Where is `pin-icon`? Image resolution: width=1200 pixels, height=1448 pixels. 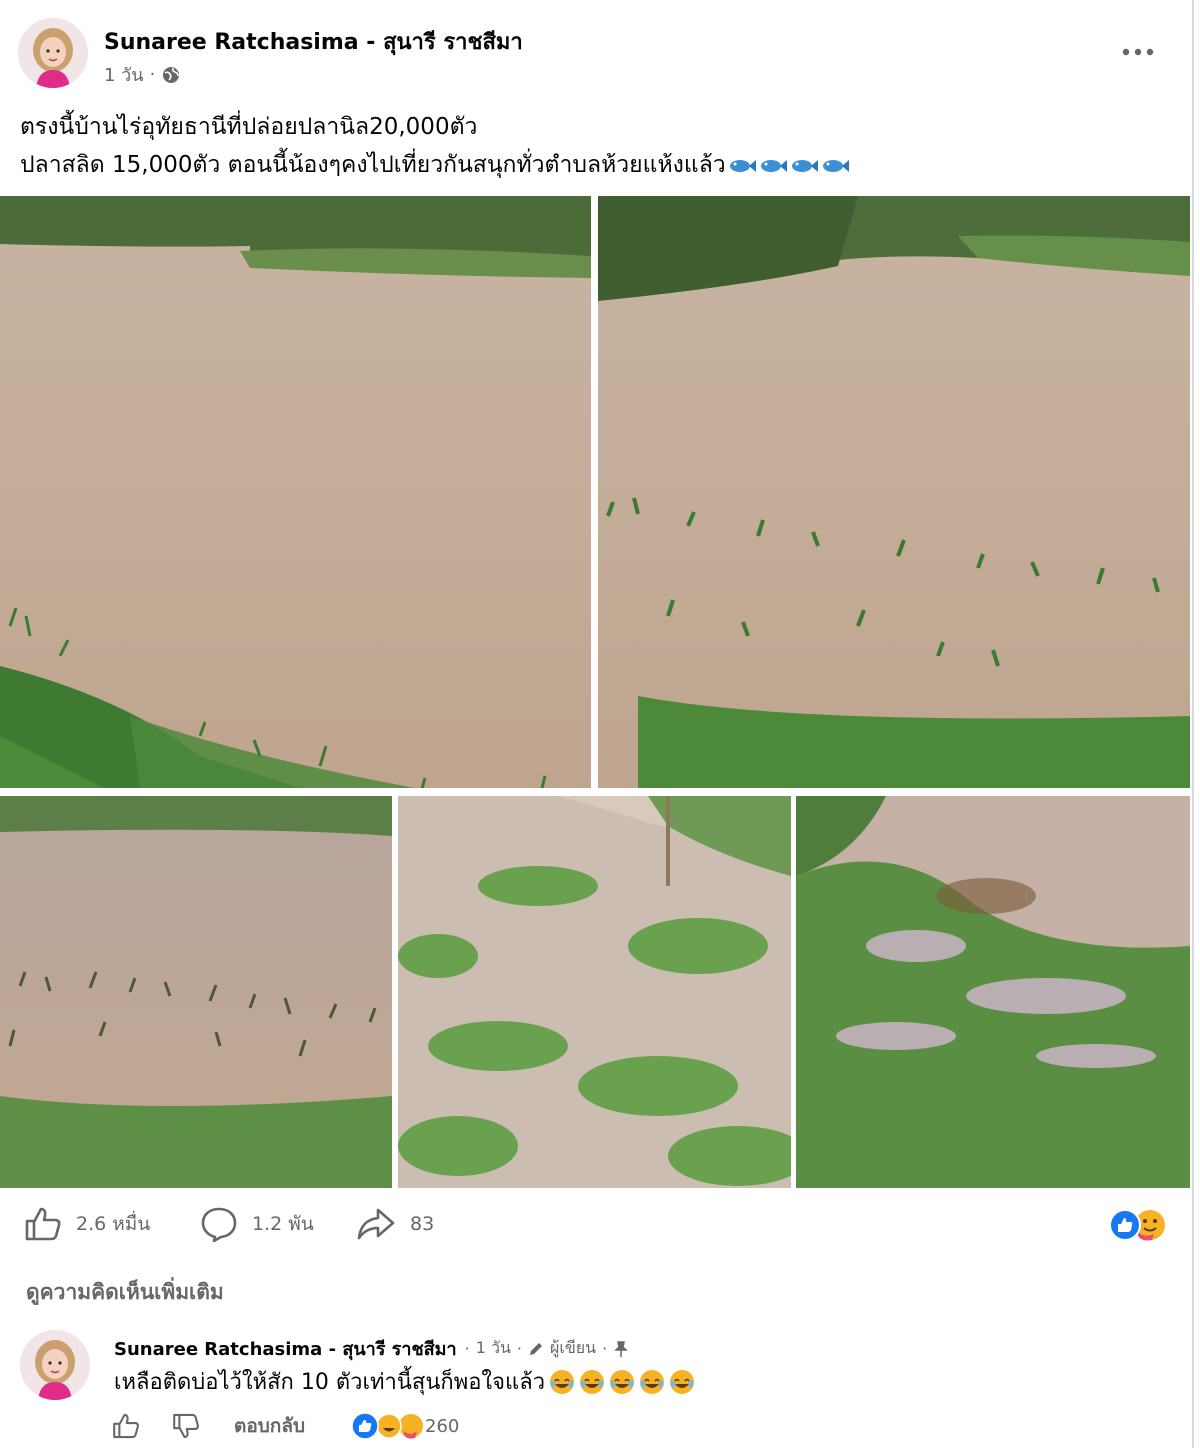 pin-icon is located at coordinates (621, 1348).